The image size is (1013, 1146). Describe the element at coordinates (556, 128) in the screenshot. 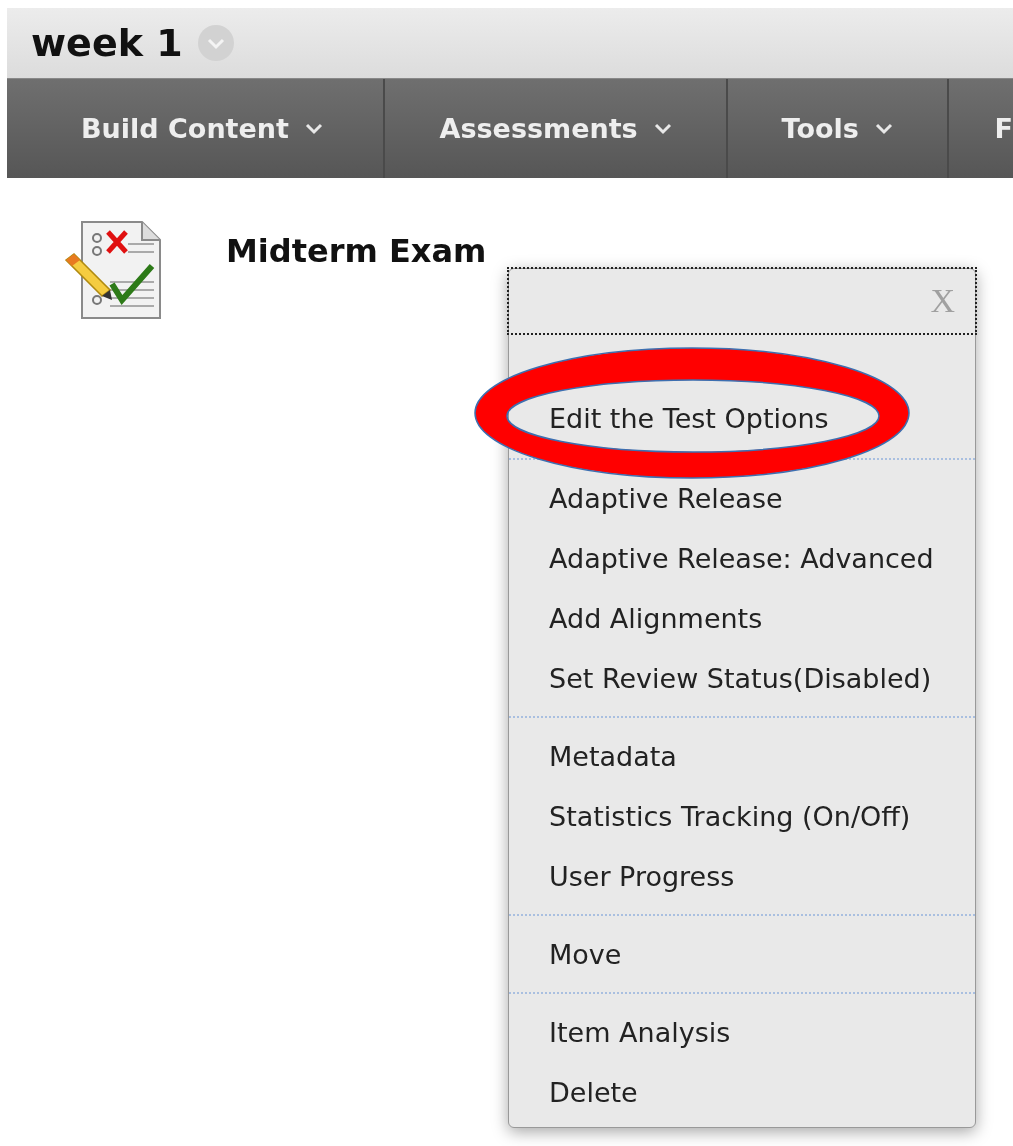

I see `nav-menu-button: Assessments` at that location.